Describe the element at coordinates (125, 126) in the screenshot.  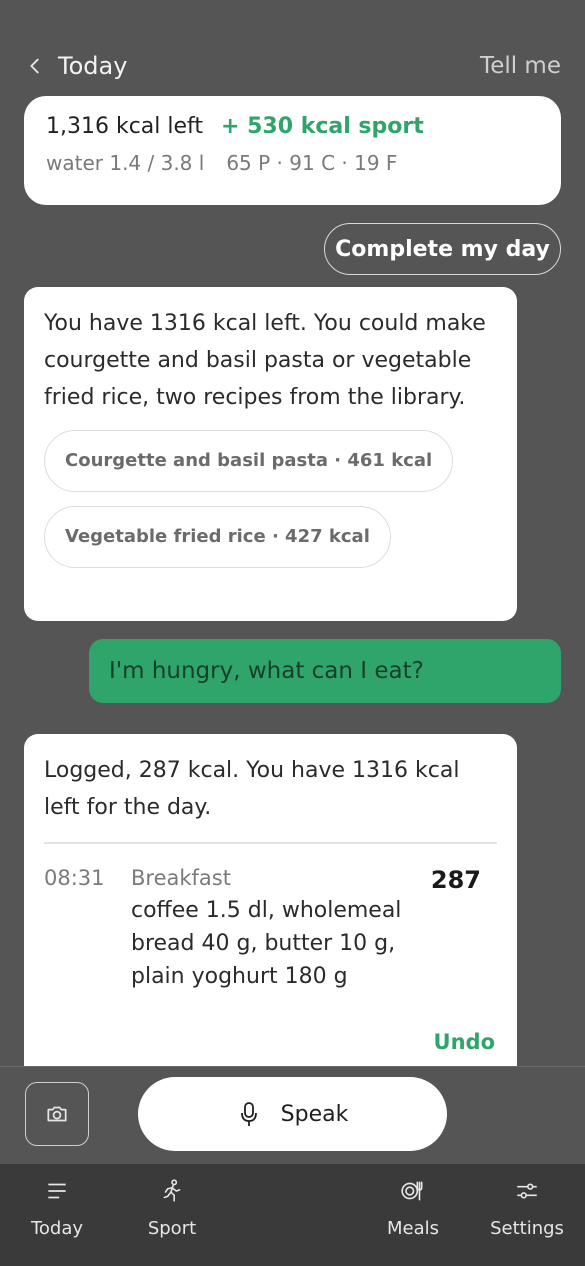
I see `kcal-left: 1,316 kcal left` at that location.